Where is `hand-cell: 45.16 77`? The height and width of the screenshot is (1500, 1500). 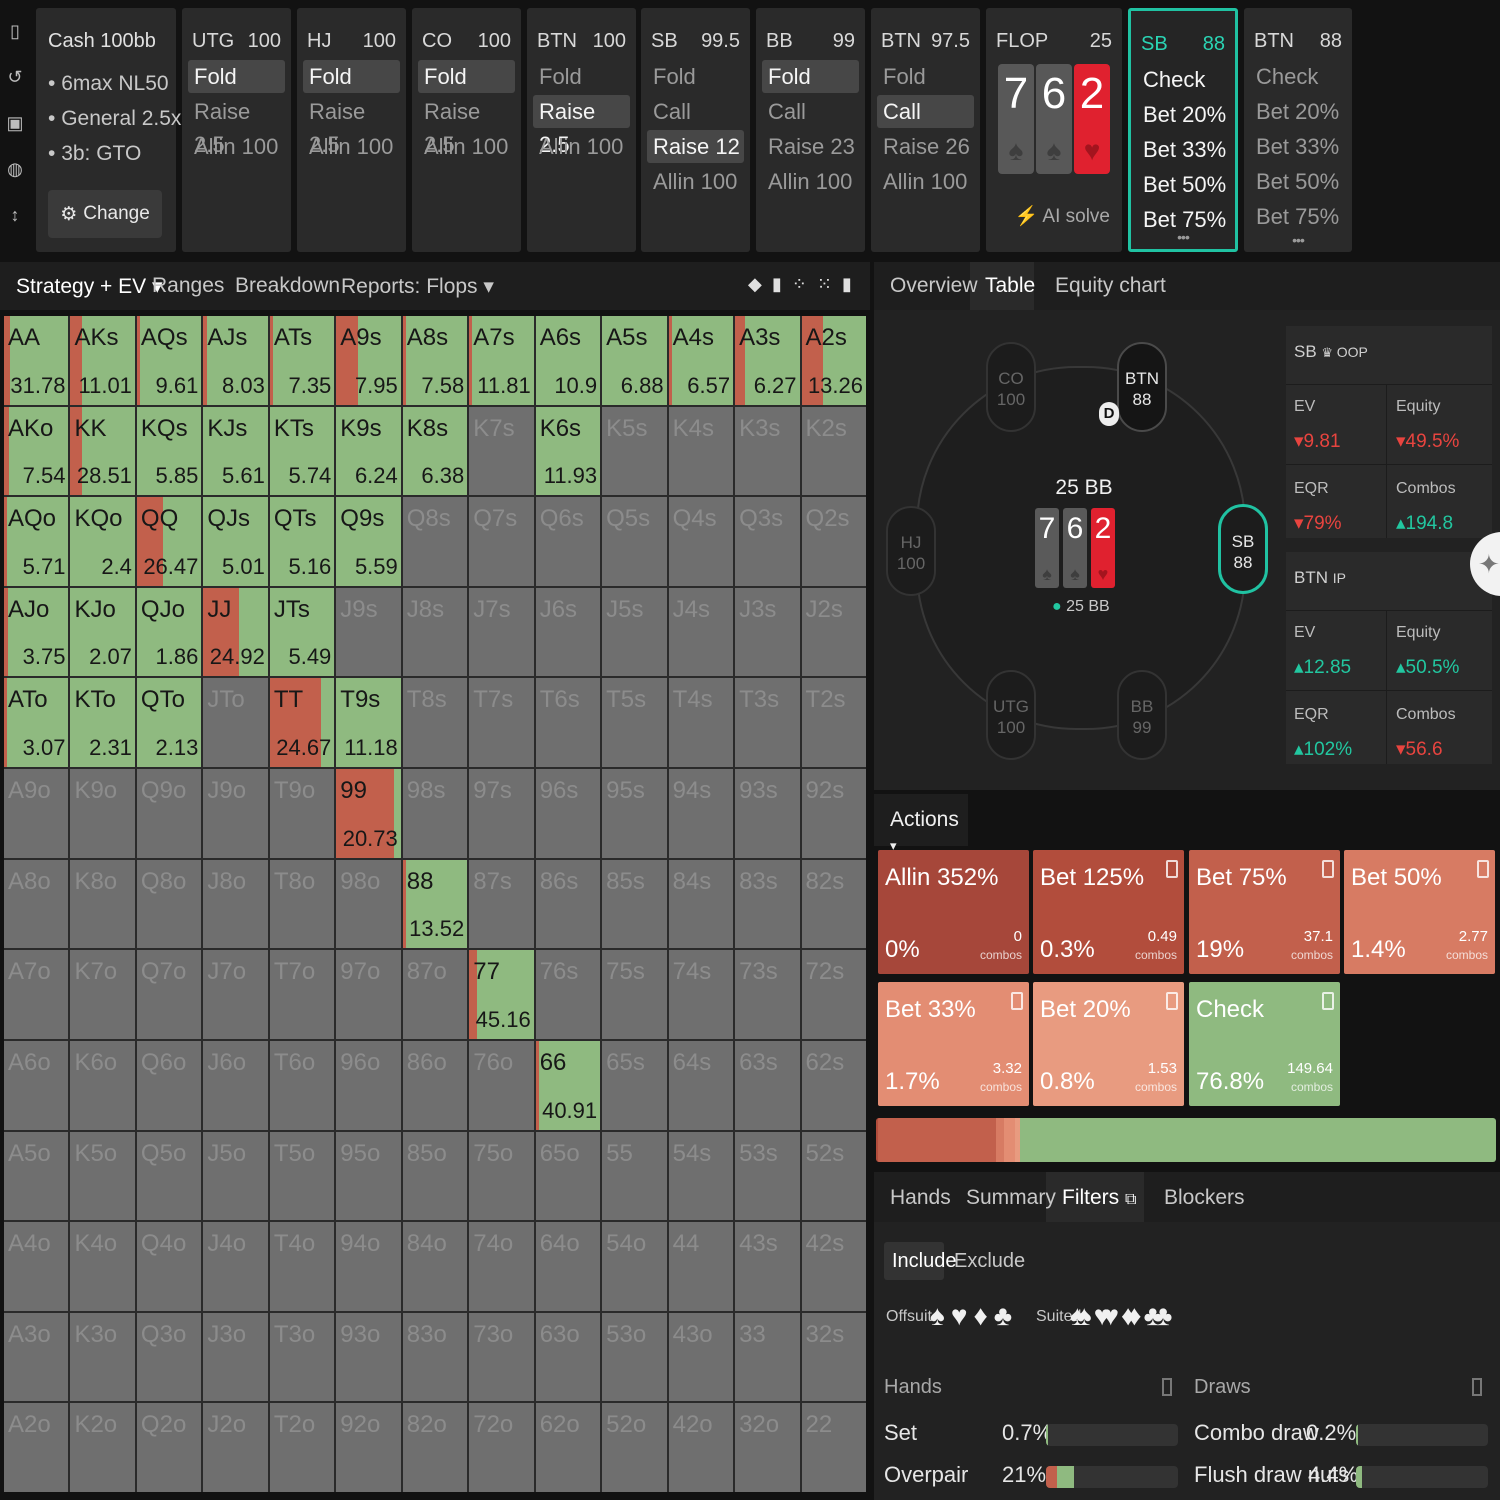 hand-cell: 45.16 77 is located at coordinates (501, 994).